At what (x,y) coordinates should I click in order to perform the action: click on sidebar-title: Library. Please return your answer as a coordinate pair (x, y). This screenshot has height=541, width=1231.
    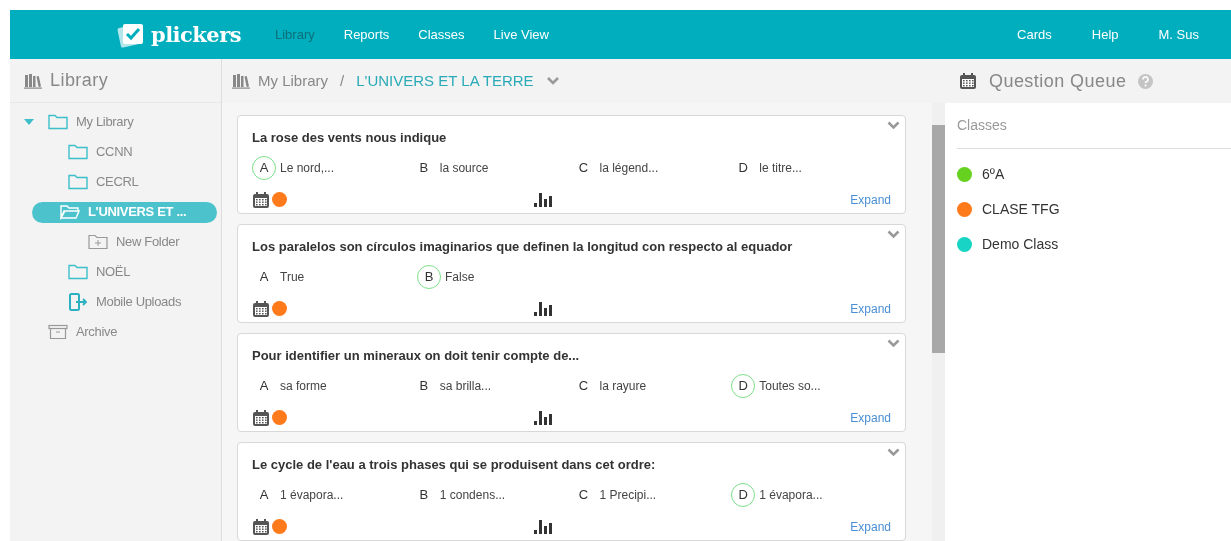
    Looking at the image, I should click on (79, 80).